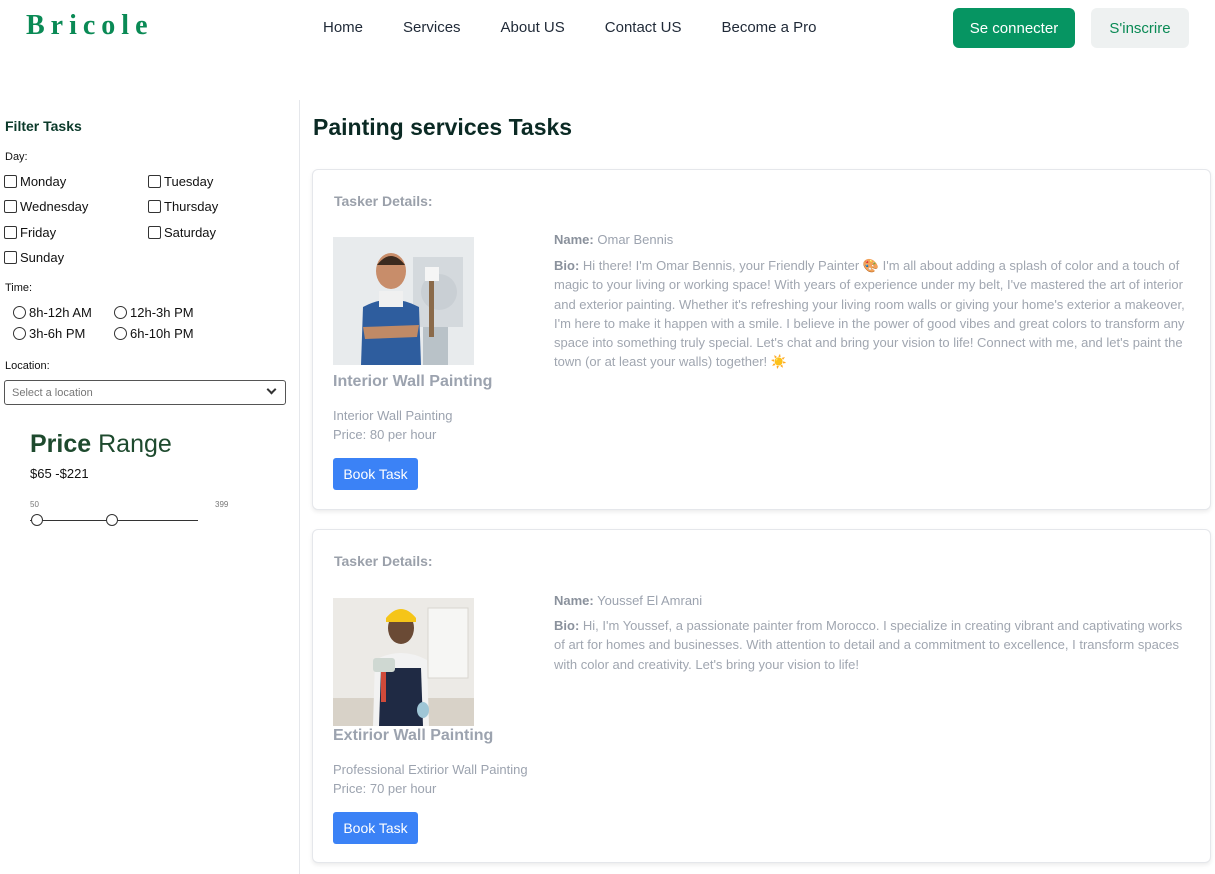 The image size is (1215, 874). What do you see at coordinates (385, 788) in the screenshot?
I see `service-price: Price: 70 per hour` at bounding box center [385, 788].